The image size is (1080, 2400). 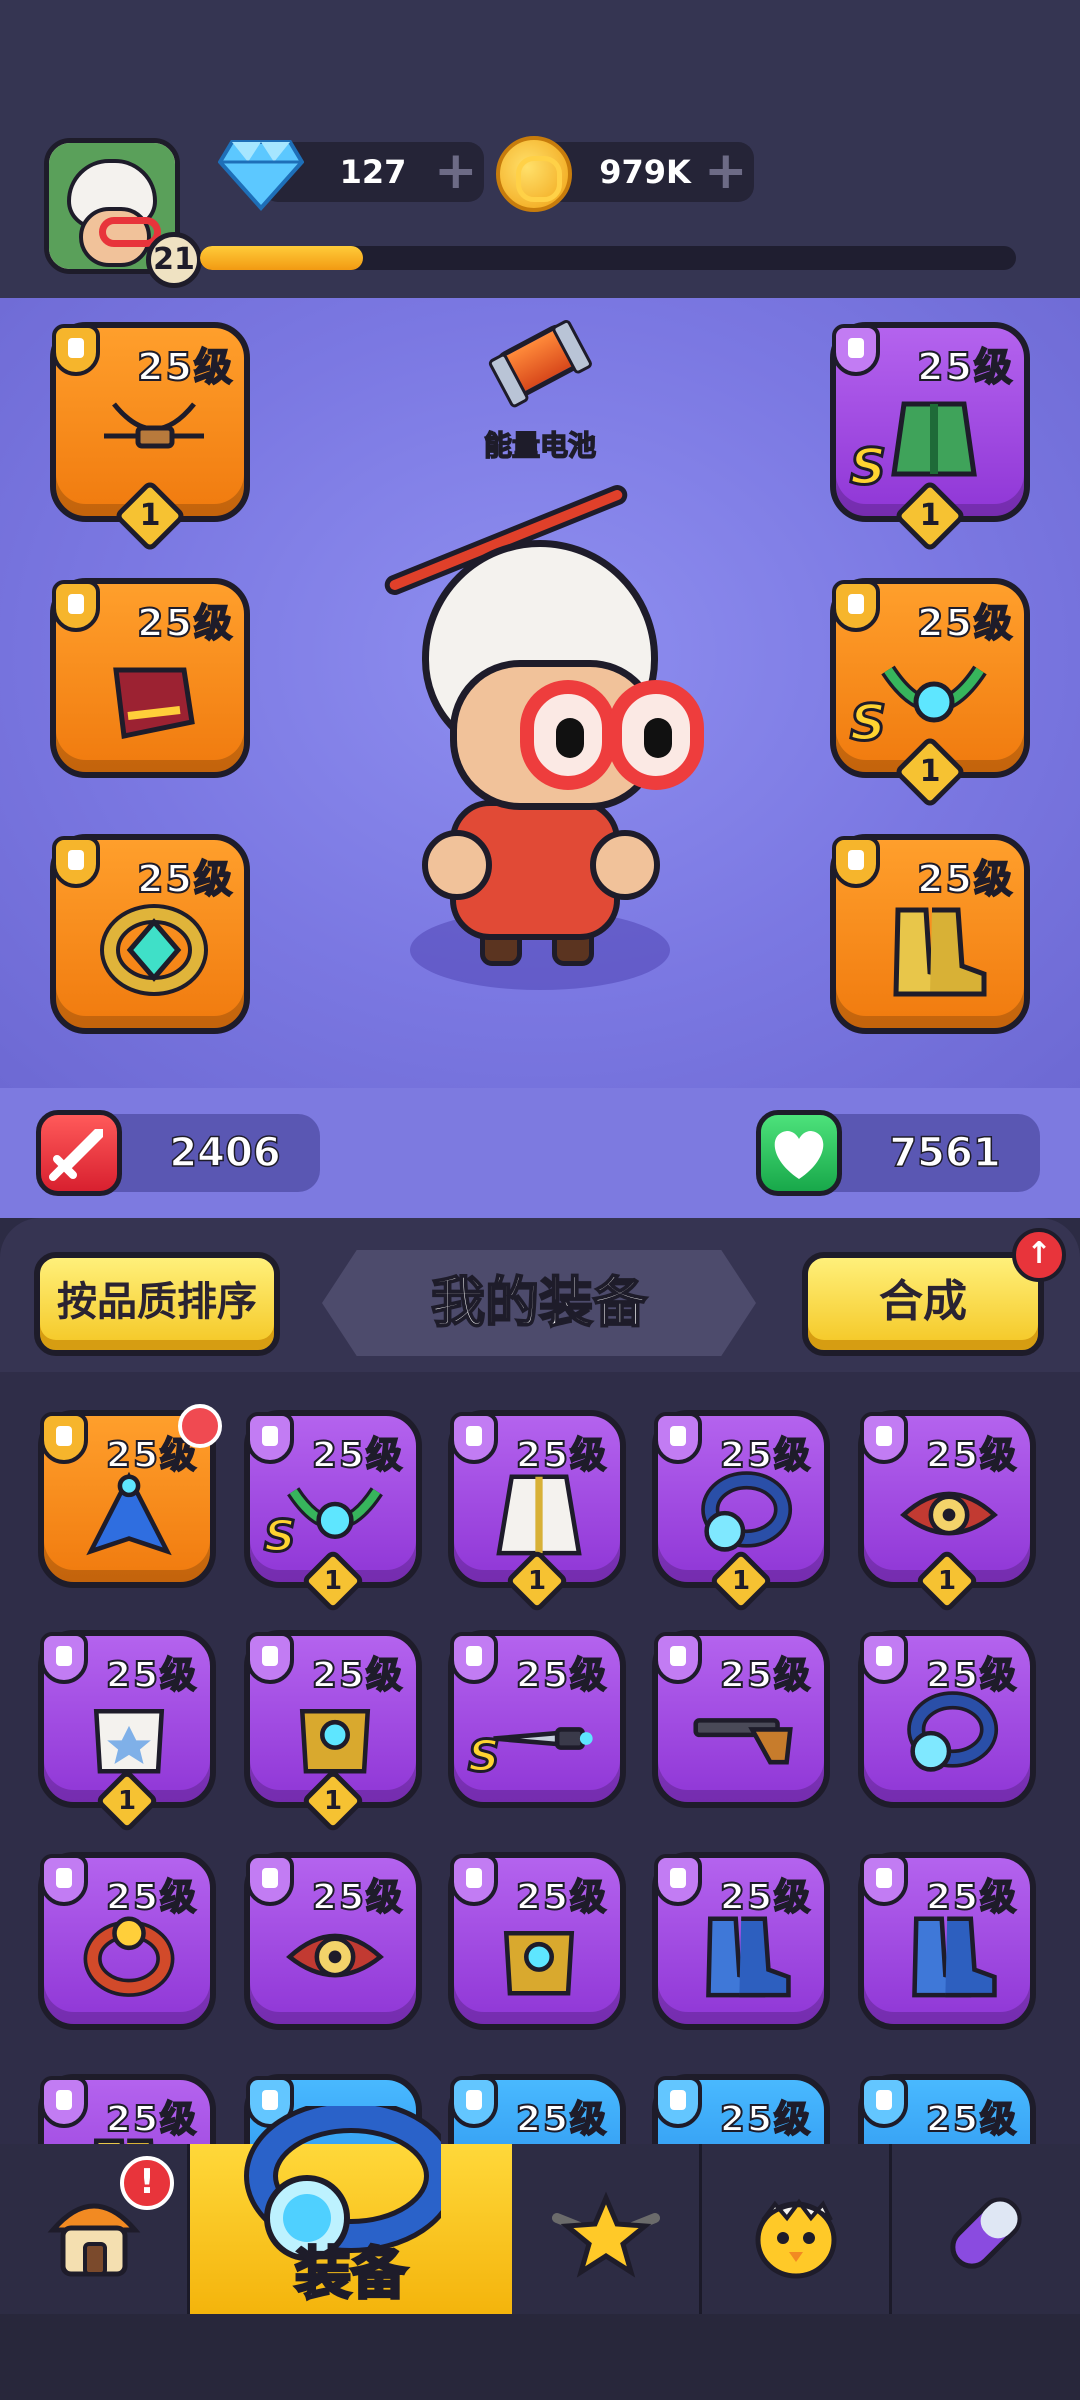 What do you see at coordinates (934, 439) in the screenshot?
I see `armor-icon` at bounding box center [934, 439].